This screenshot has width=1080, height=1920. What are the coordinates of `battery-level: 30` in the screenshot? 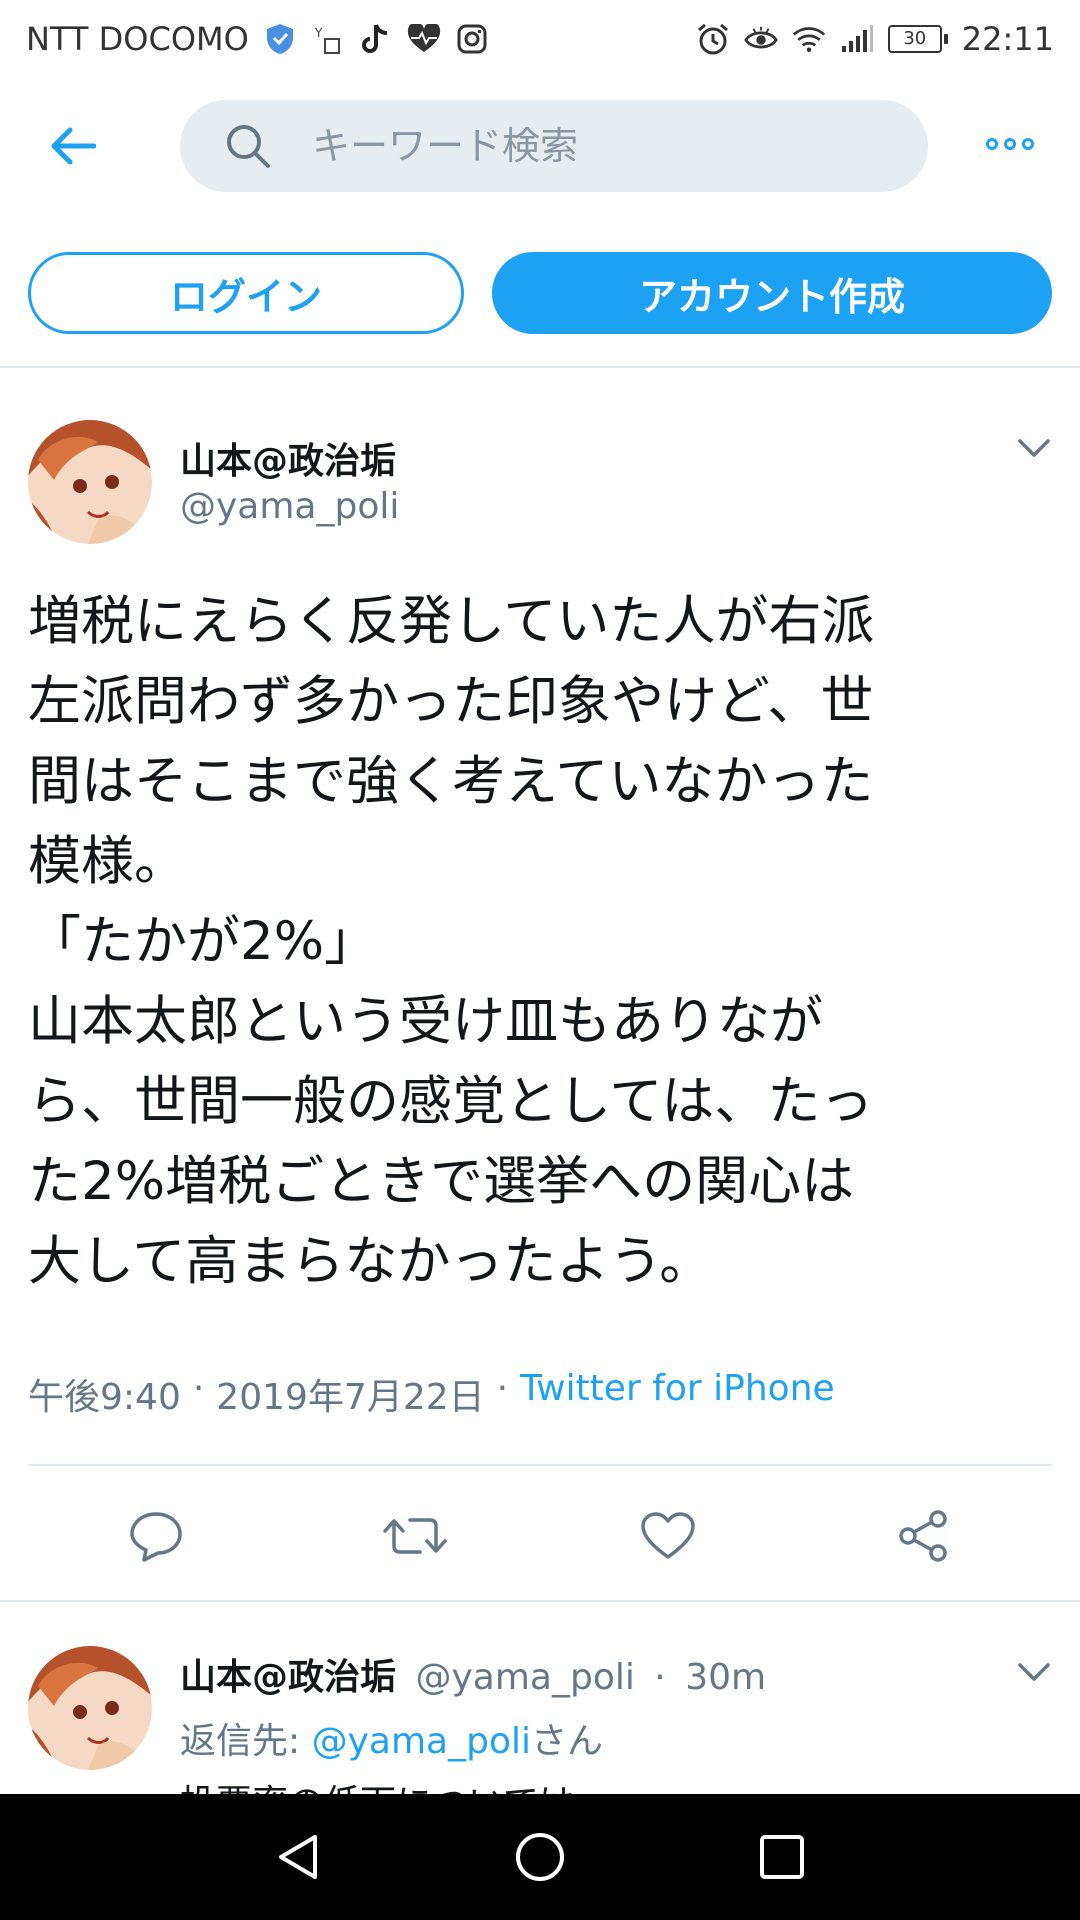 It's located at (914, 39).